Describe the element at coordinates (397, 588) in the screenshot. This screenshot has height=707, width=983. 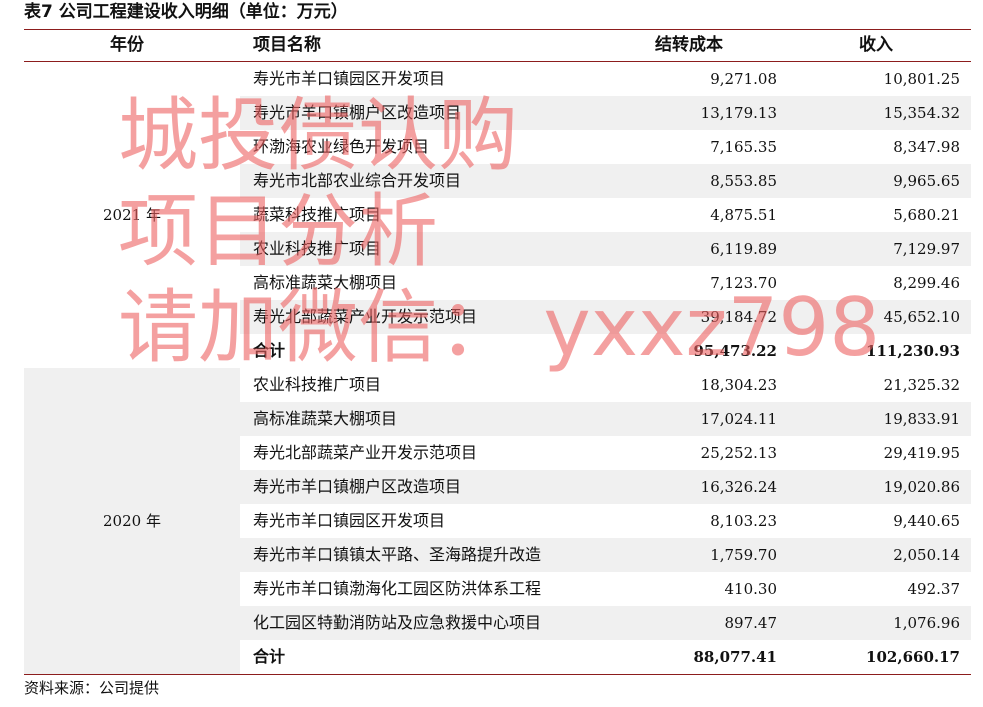
I see `project-name-cell: 寿光市羊口镇渤海化工园区防洪体系工程` at that location.